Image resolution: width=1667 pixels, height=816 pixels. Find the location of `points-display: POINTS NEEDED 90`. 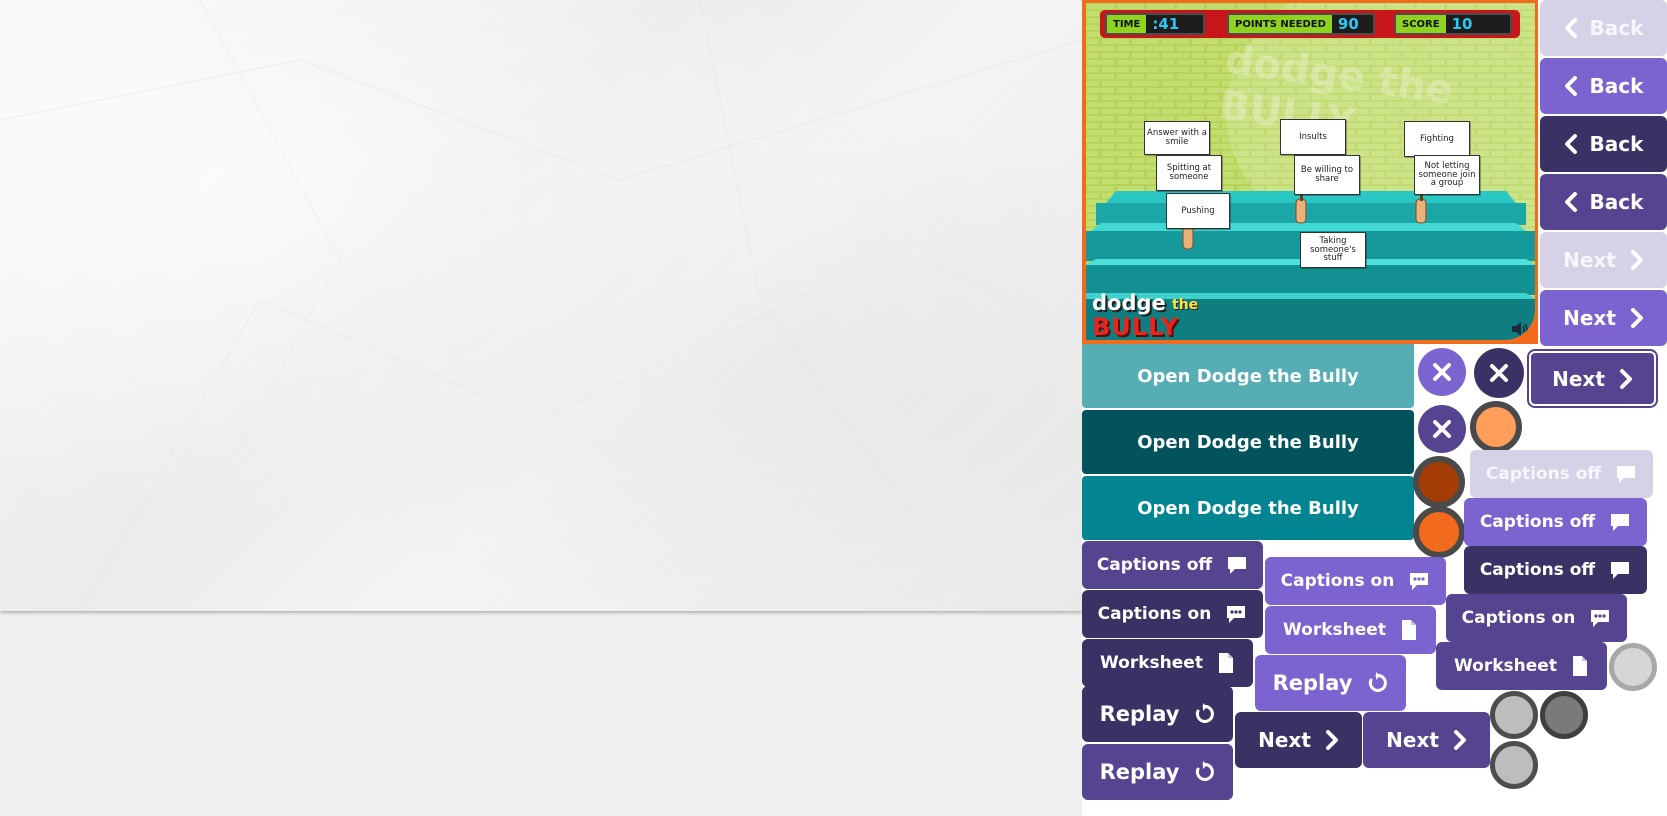

points-display: POINTS NEEDED 90 is located at coordinates (1301, 24).